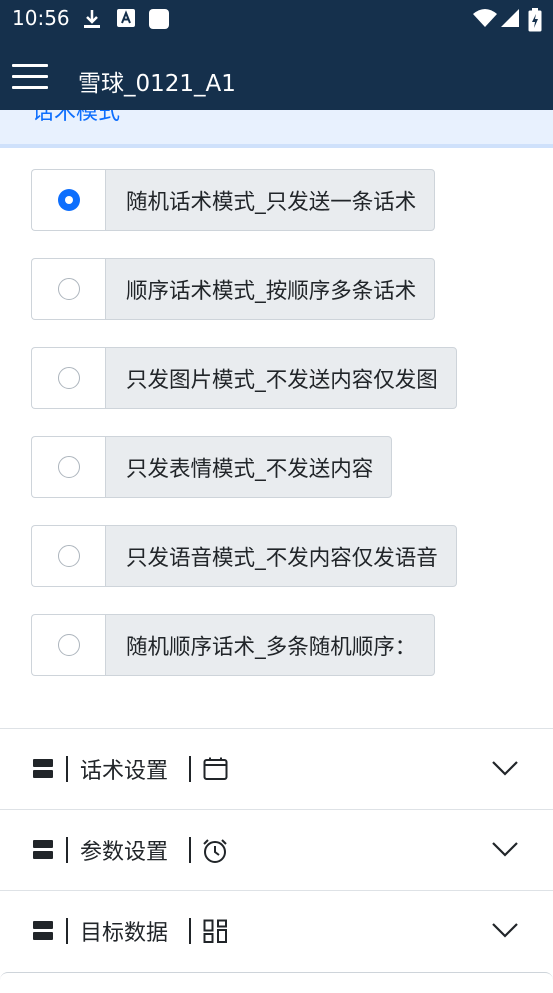 The width and height of the screenshot is (553, 993). I want to click on download-icon, so click(92, 19).